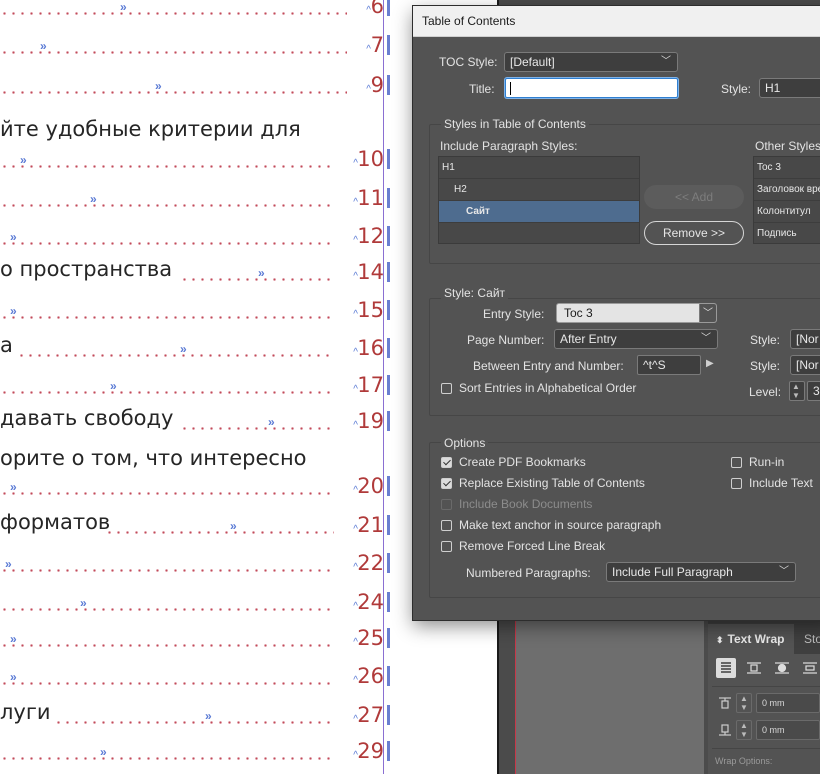 The image size is (820, 774). I want to click on top-offset-field: 0 mm, so click(788, 703).